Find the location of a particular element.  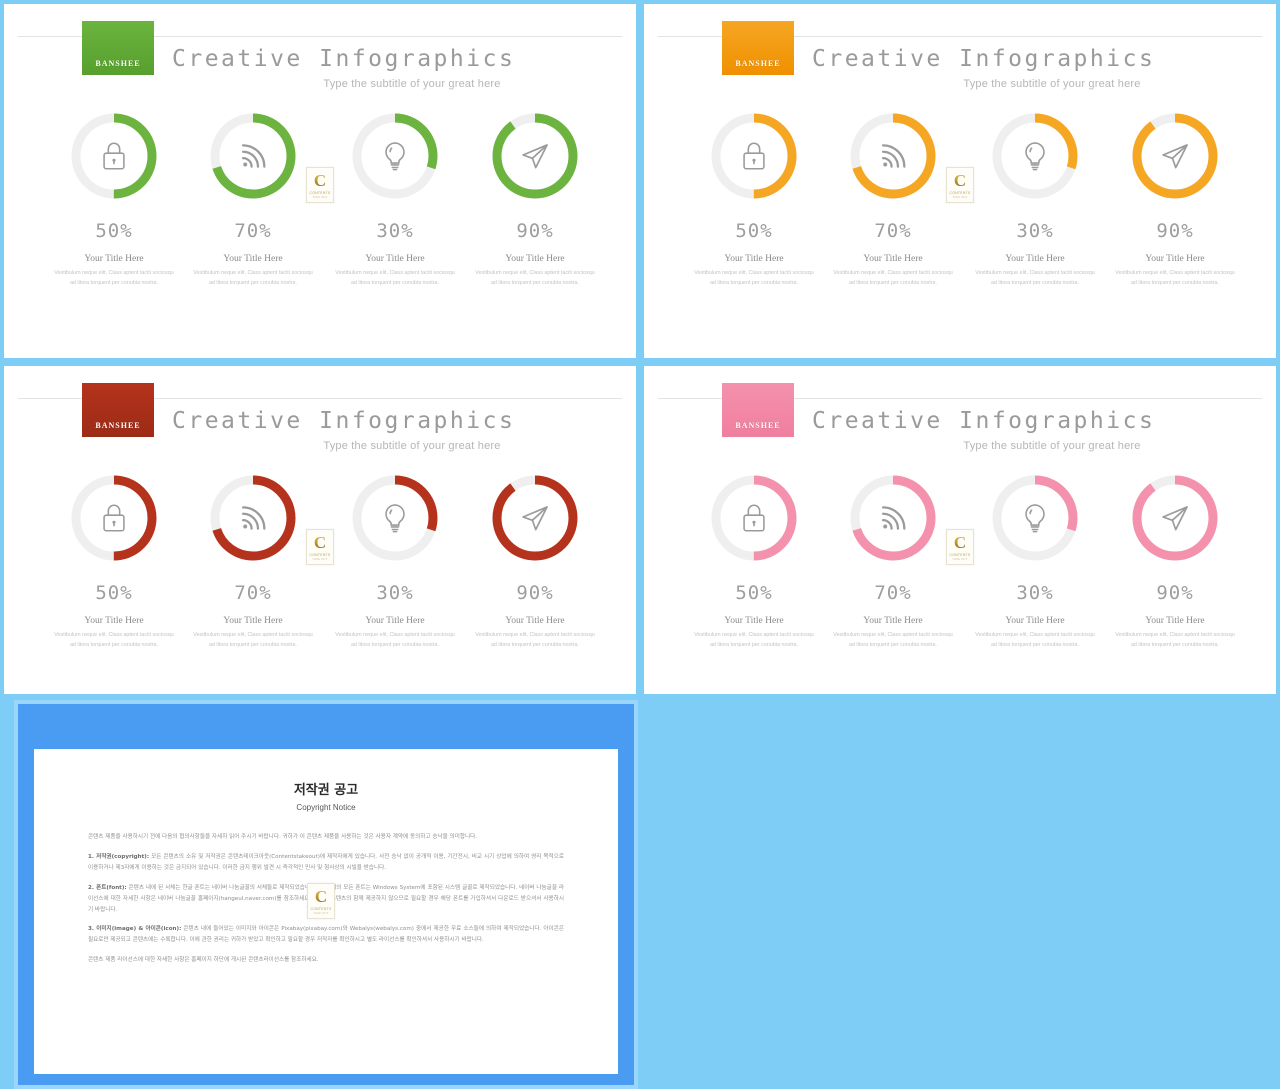

wifi-signal-icon is located at coordinates (893, 156).